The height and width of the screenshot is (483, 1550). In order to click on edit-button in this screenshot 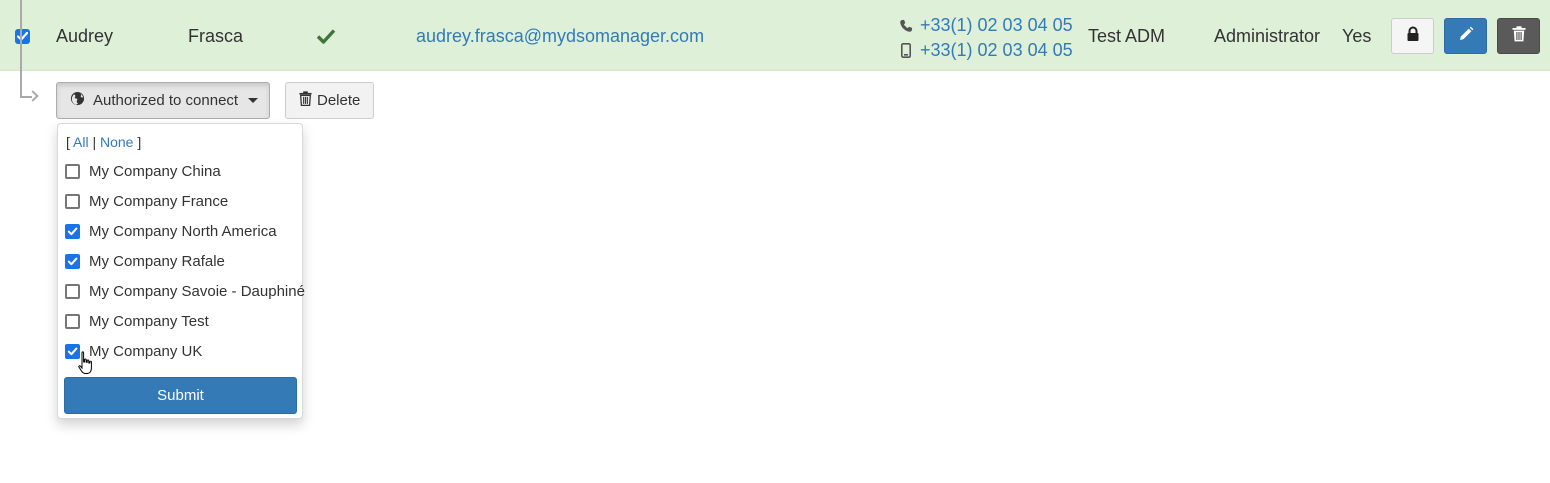, I will do `click(1465, 36)`.